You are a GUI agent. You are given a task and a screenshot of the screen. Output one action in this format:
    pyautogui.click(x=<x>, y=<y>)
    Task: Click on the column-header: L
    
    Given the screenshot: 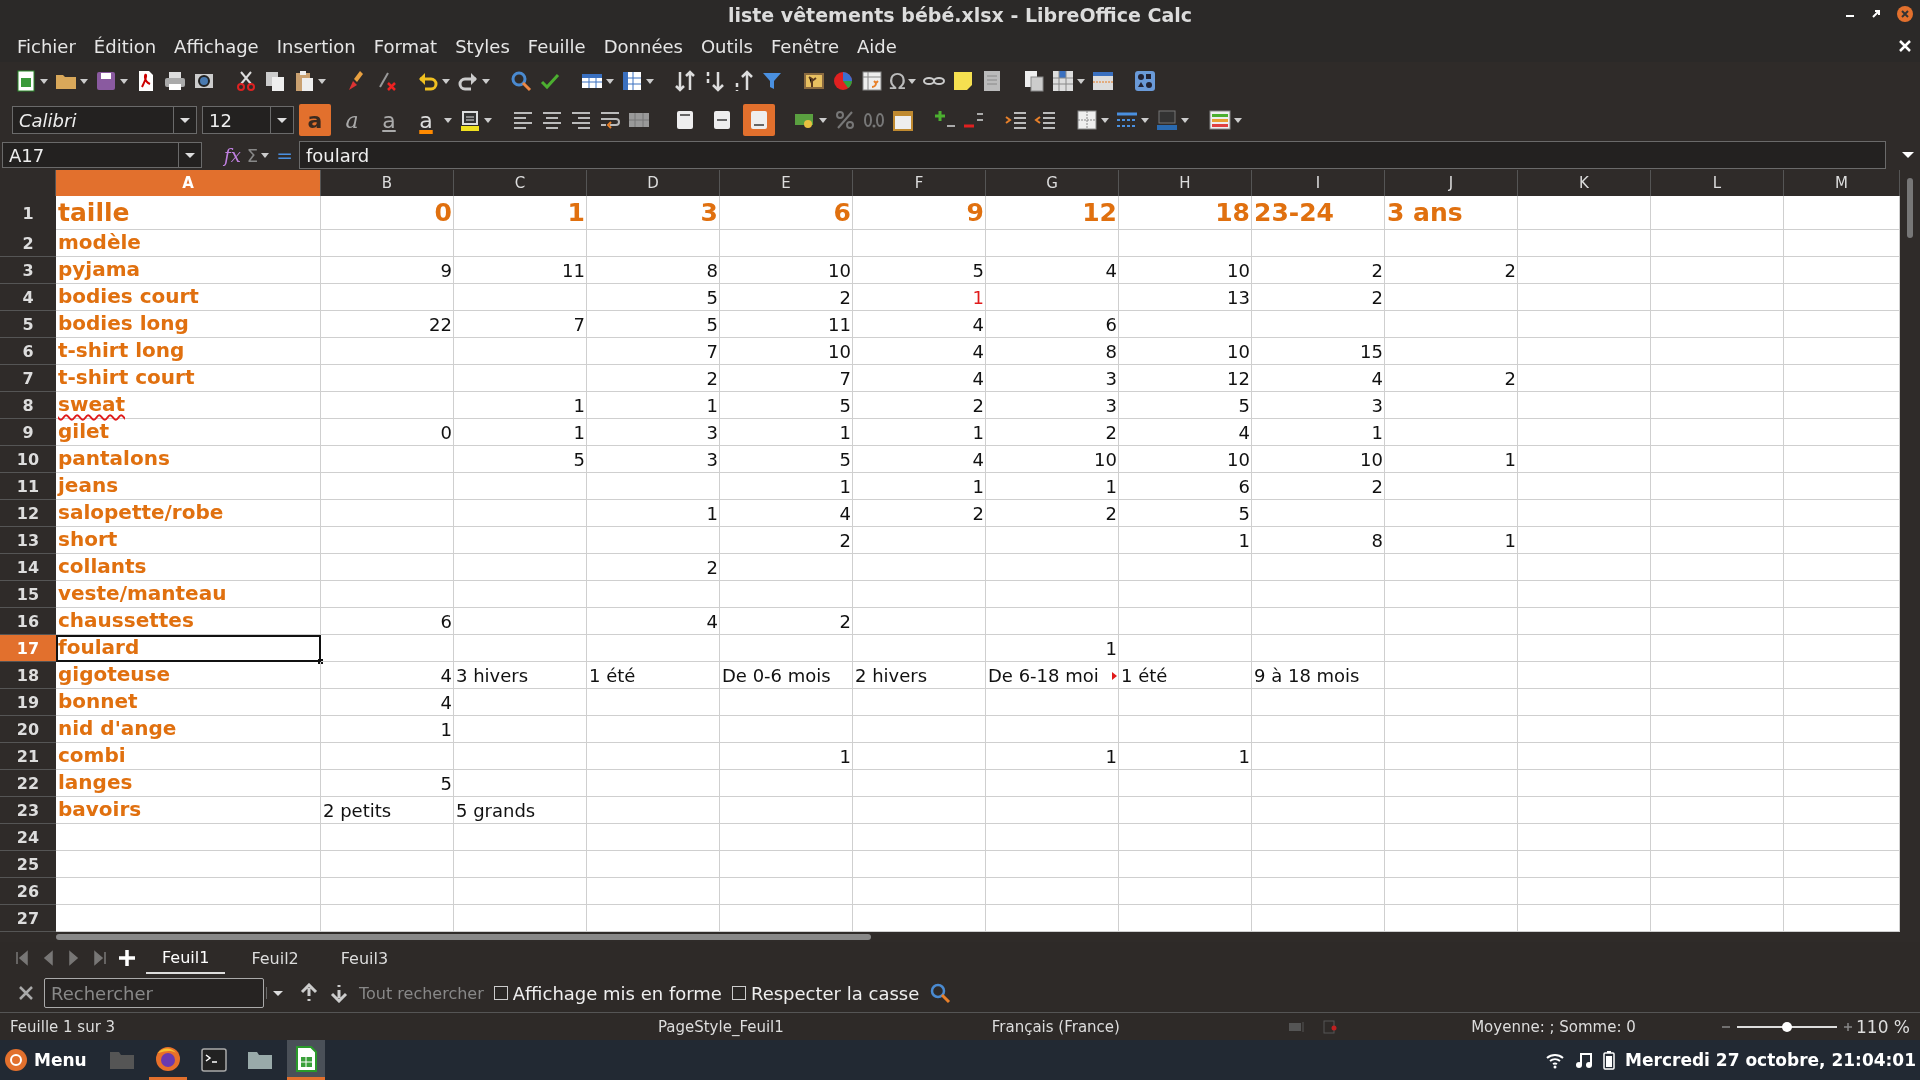 What is the action you would take?
    pyautogui.click(x=1717, y=183)
    